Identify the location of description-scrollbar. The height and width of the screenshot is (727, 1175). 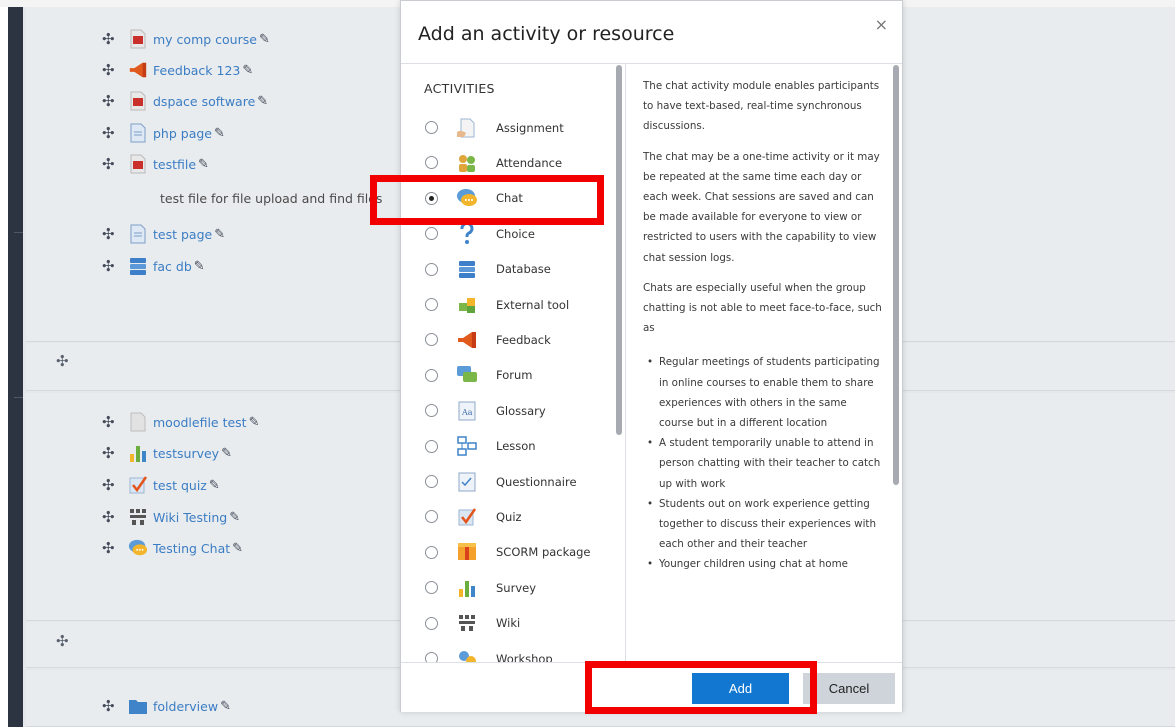
(896, 275).